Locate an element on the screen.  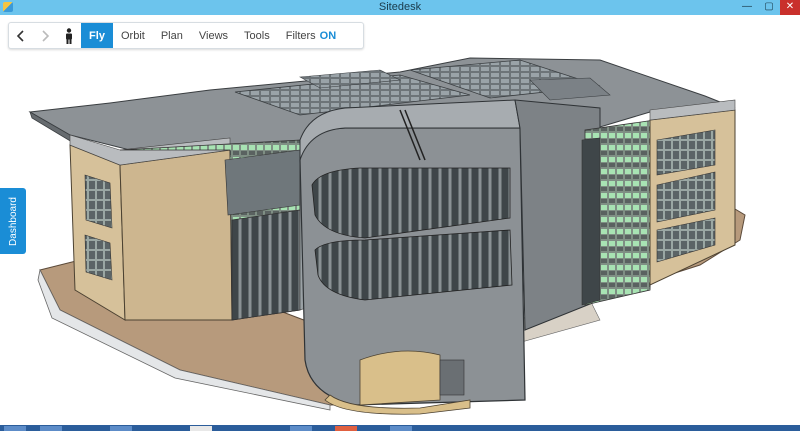
forward-button is located at coordinates (45, 35).